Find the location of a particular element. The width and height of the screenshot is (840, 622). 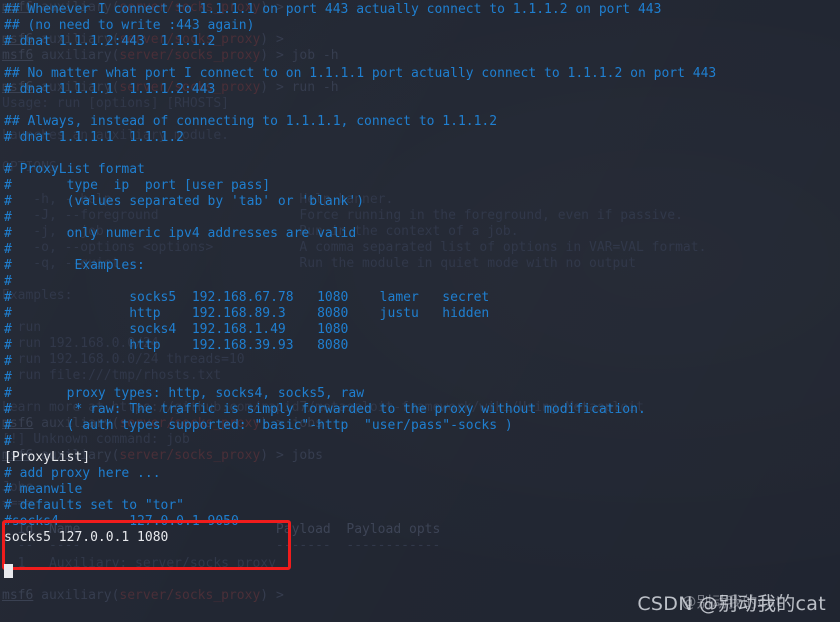

config-line: # http 192.168.39.93 8080 is located at coordinates (176, 345).